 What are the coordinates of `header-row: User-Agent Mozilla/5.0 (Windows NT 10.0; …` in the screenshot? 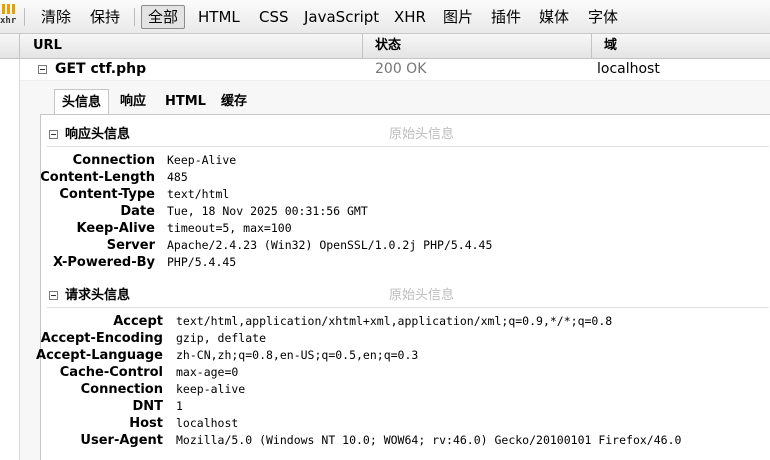 It's located at (401, 440).